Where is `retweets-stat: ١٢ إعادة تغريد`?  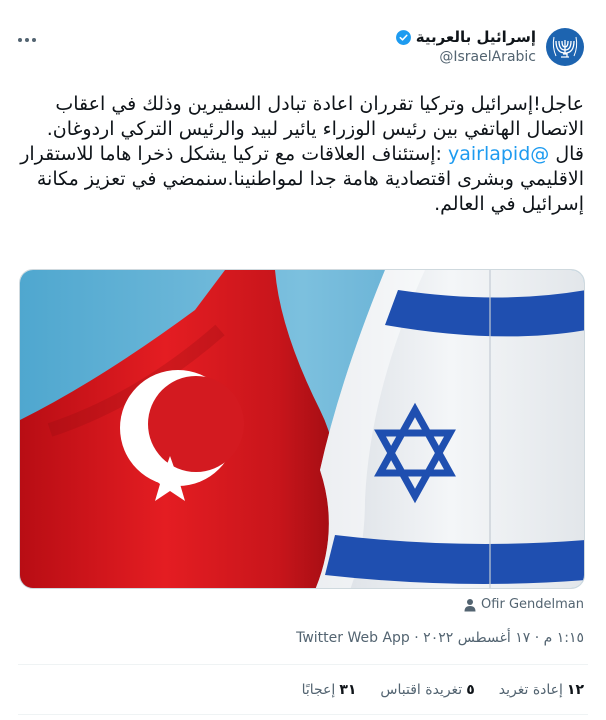
retweets-stat: ١٢ إعادة تغريد is located at coordinates (541, 690).